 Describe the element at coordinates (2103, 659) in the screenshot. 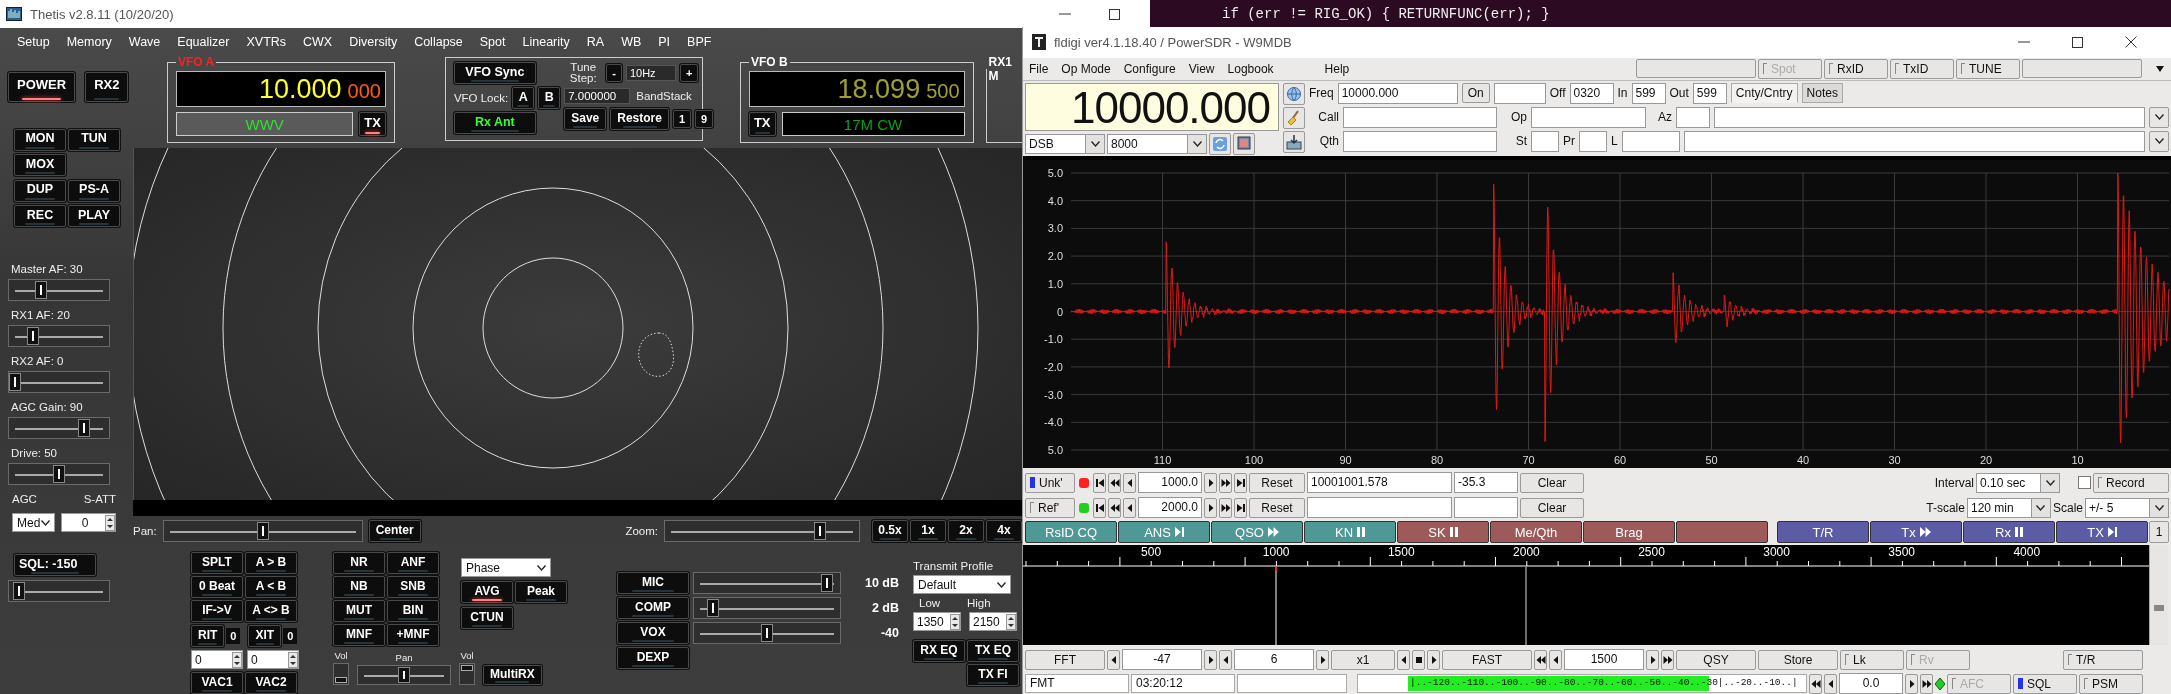

I see `tx-rx-button: T/R` at that location.